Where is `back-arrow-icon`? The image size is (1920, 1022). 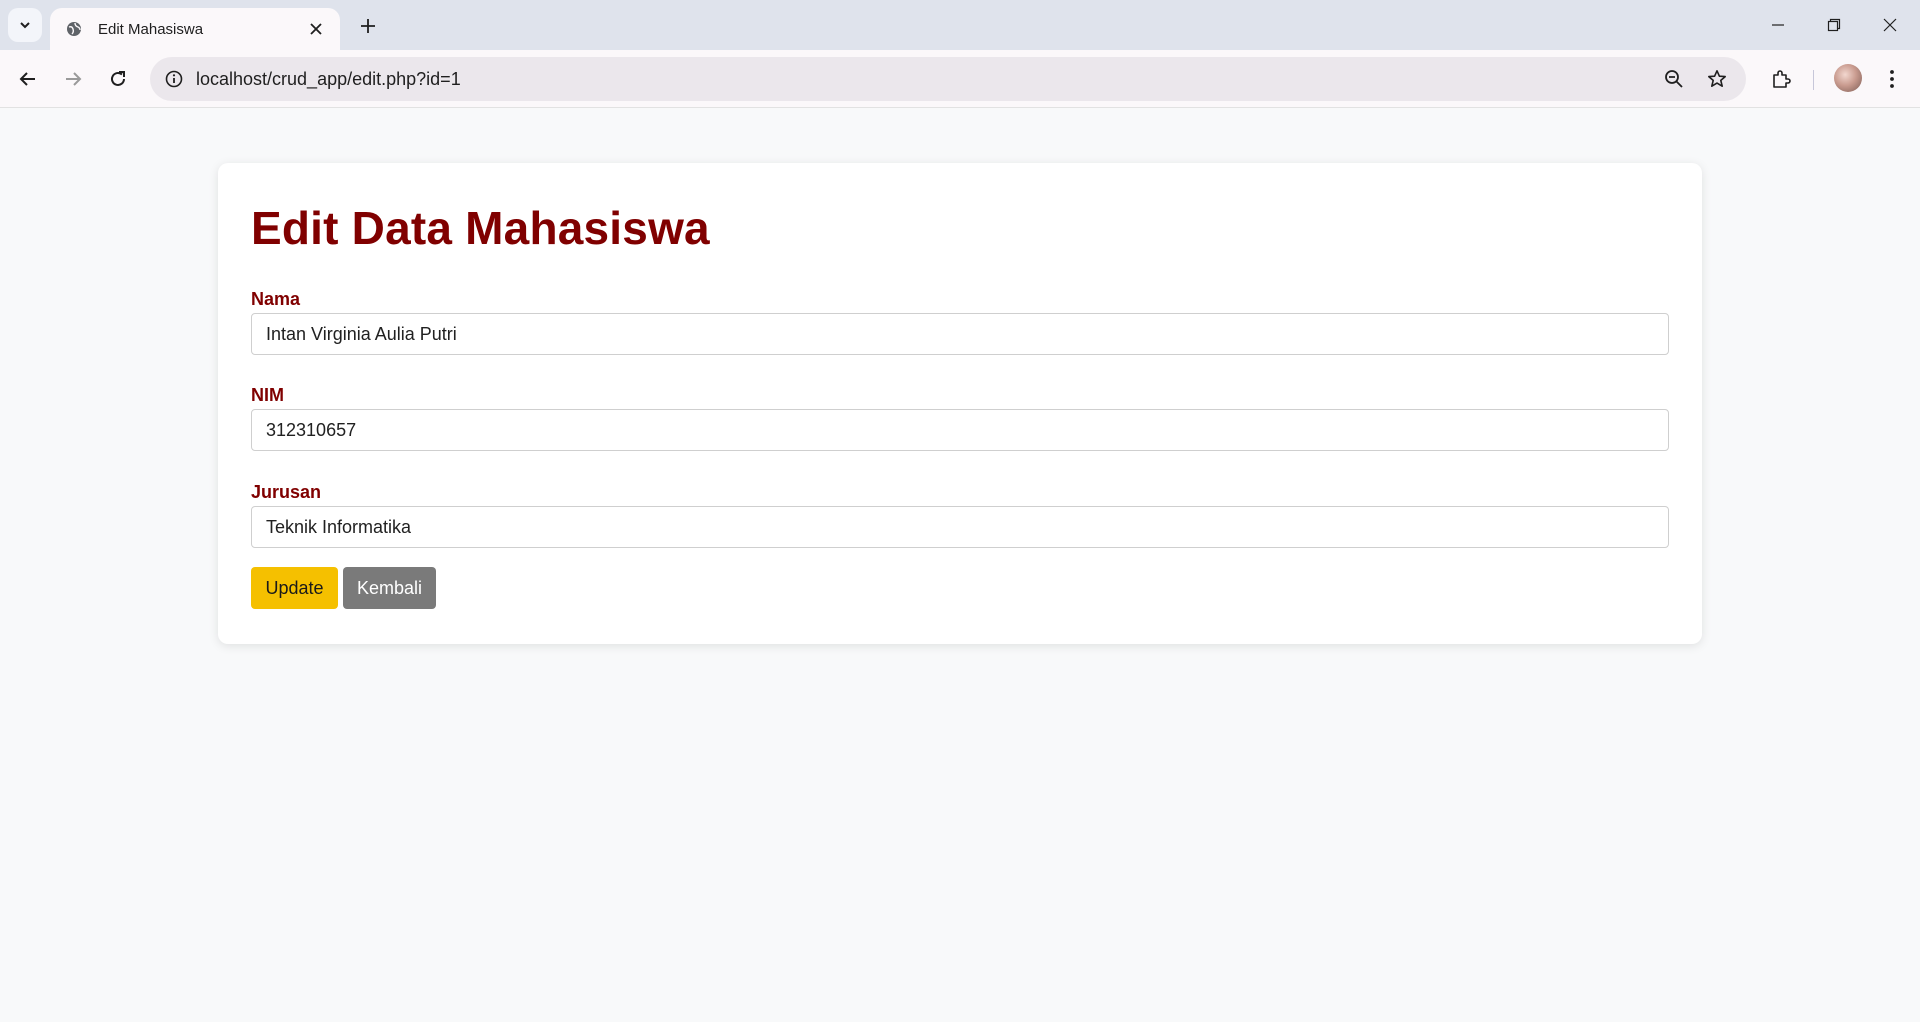
back-arrow-icon is located at coordinates (27, 79).